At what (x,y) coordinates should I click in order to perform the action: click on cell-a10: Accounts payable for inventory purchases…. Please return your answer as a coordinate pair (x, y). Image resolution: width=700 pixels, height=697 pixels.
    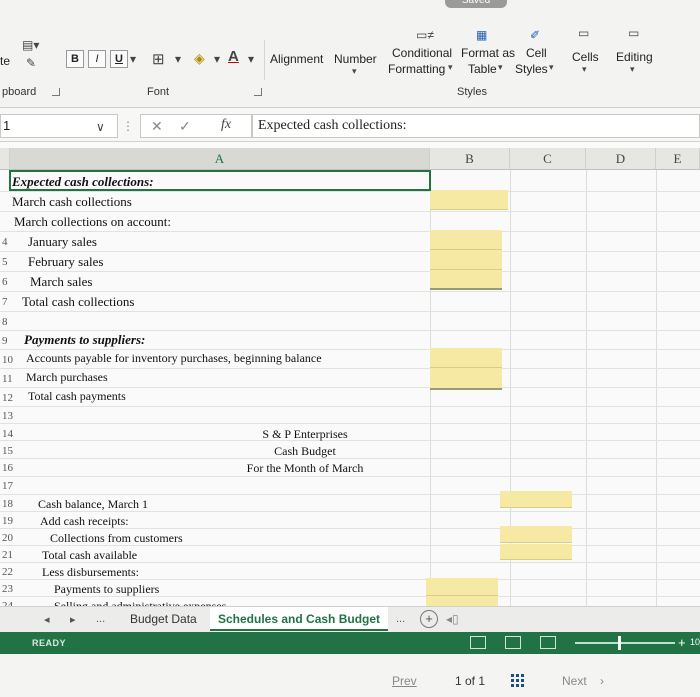
    Looking at the image, I should click on (174, 358).